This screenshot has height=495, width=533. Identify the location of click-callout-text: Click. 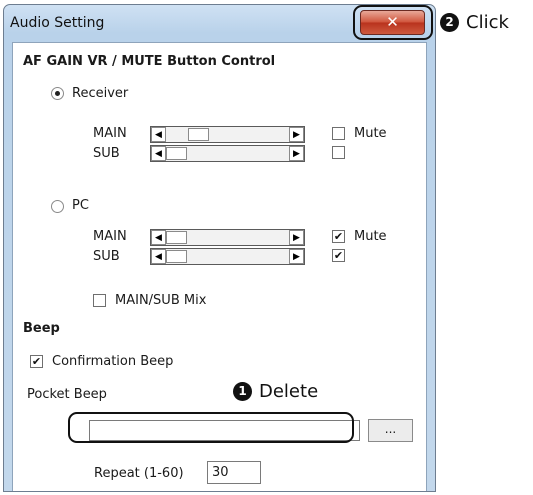
(487, 22).